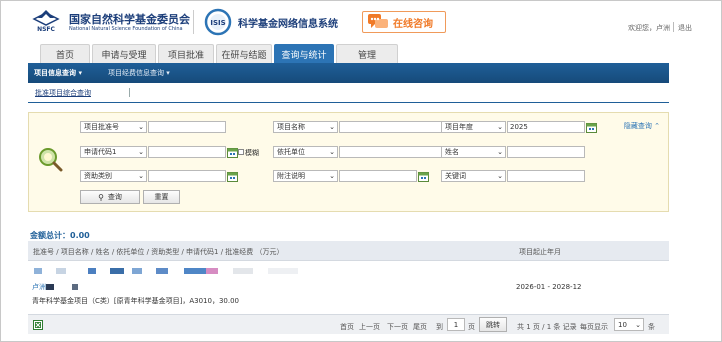 The image size is (722, 342). I want to click on project-year-input: 2025, so click(546, 127).